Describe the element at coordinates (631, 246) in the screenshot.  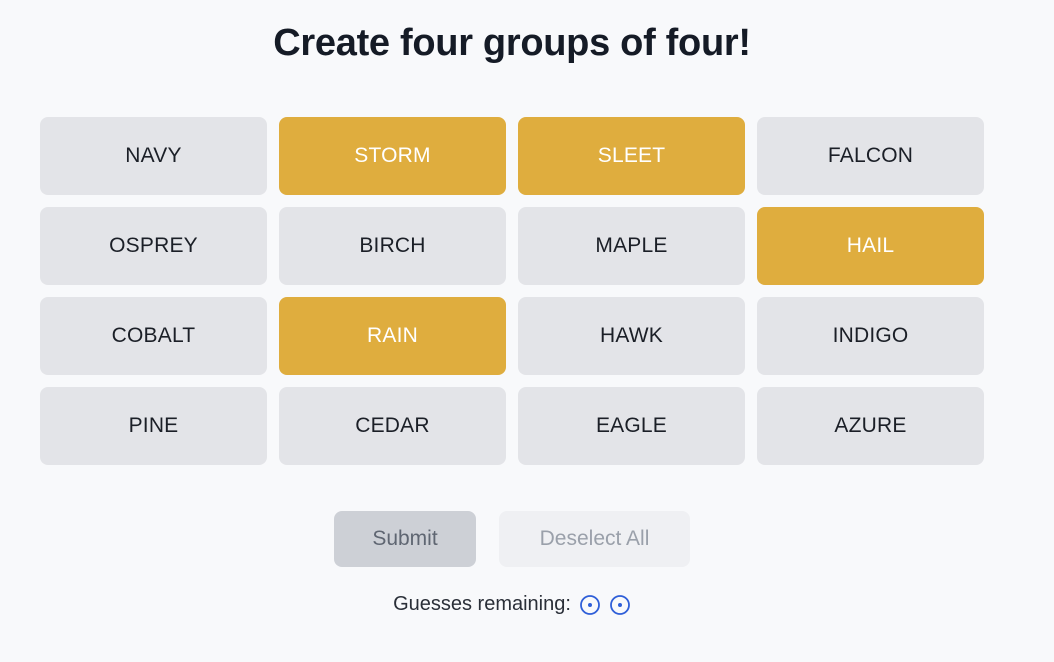
I see `word-tile: MAPLE` at that location.